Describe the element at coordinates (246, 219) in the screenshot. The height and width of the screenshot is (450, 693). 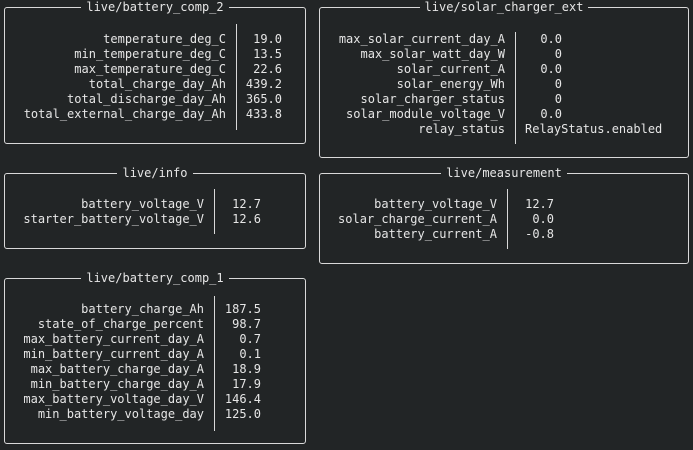
I see `row-value: 12.6` at that location.